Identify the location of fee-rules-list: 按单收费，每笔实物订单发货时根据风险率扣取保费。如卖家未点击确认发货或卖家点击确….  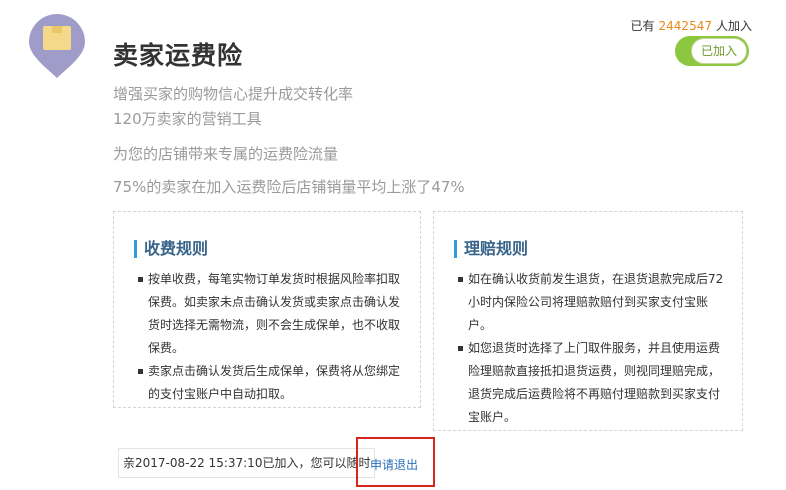
(272, 337).